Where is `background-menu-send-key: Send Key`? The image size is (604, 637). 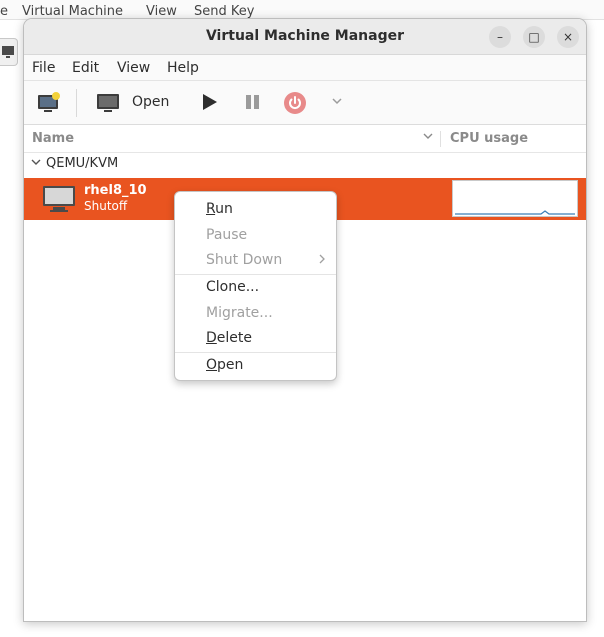
background-menu-send-key: Send Key is located at coordinates (224, 11).